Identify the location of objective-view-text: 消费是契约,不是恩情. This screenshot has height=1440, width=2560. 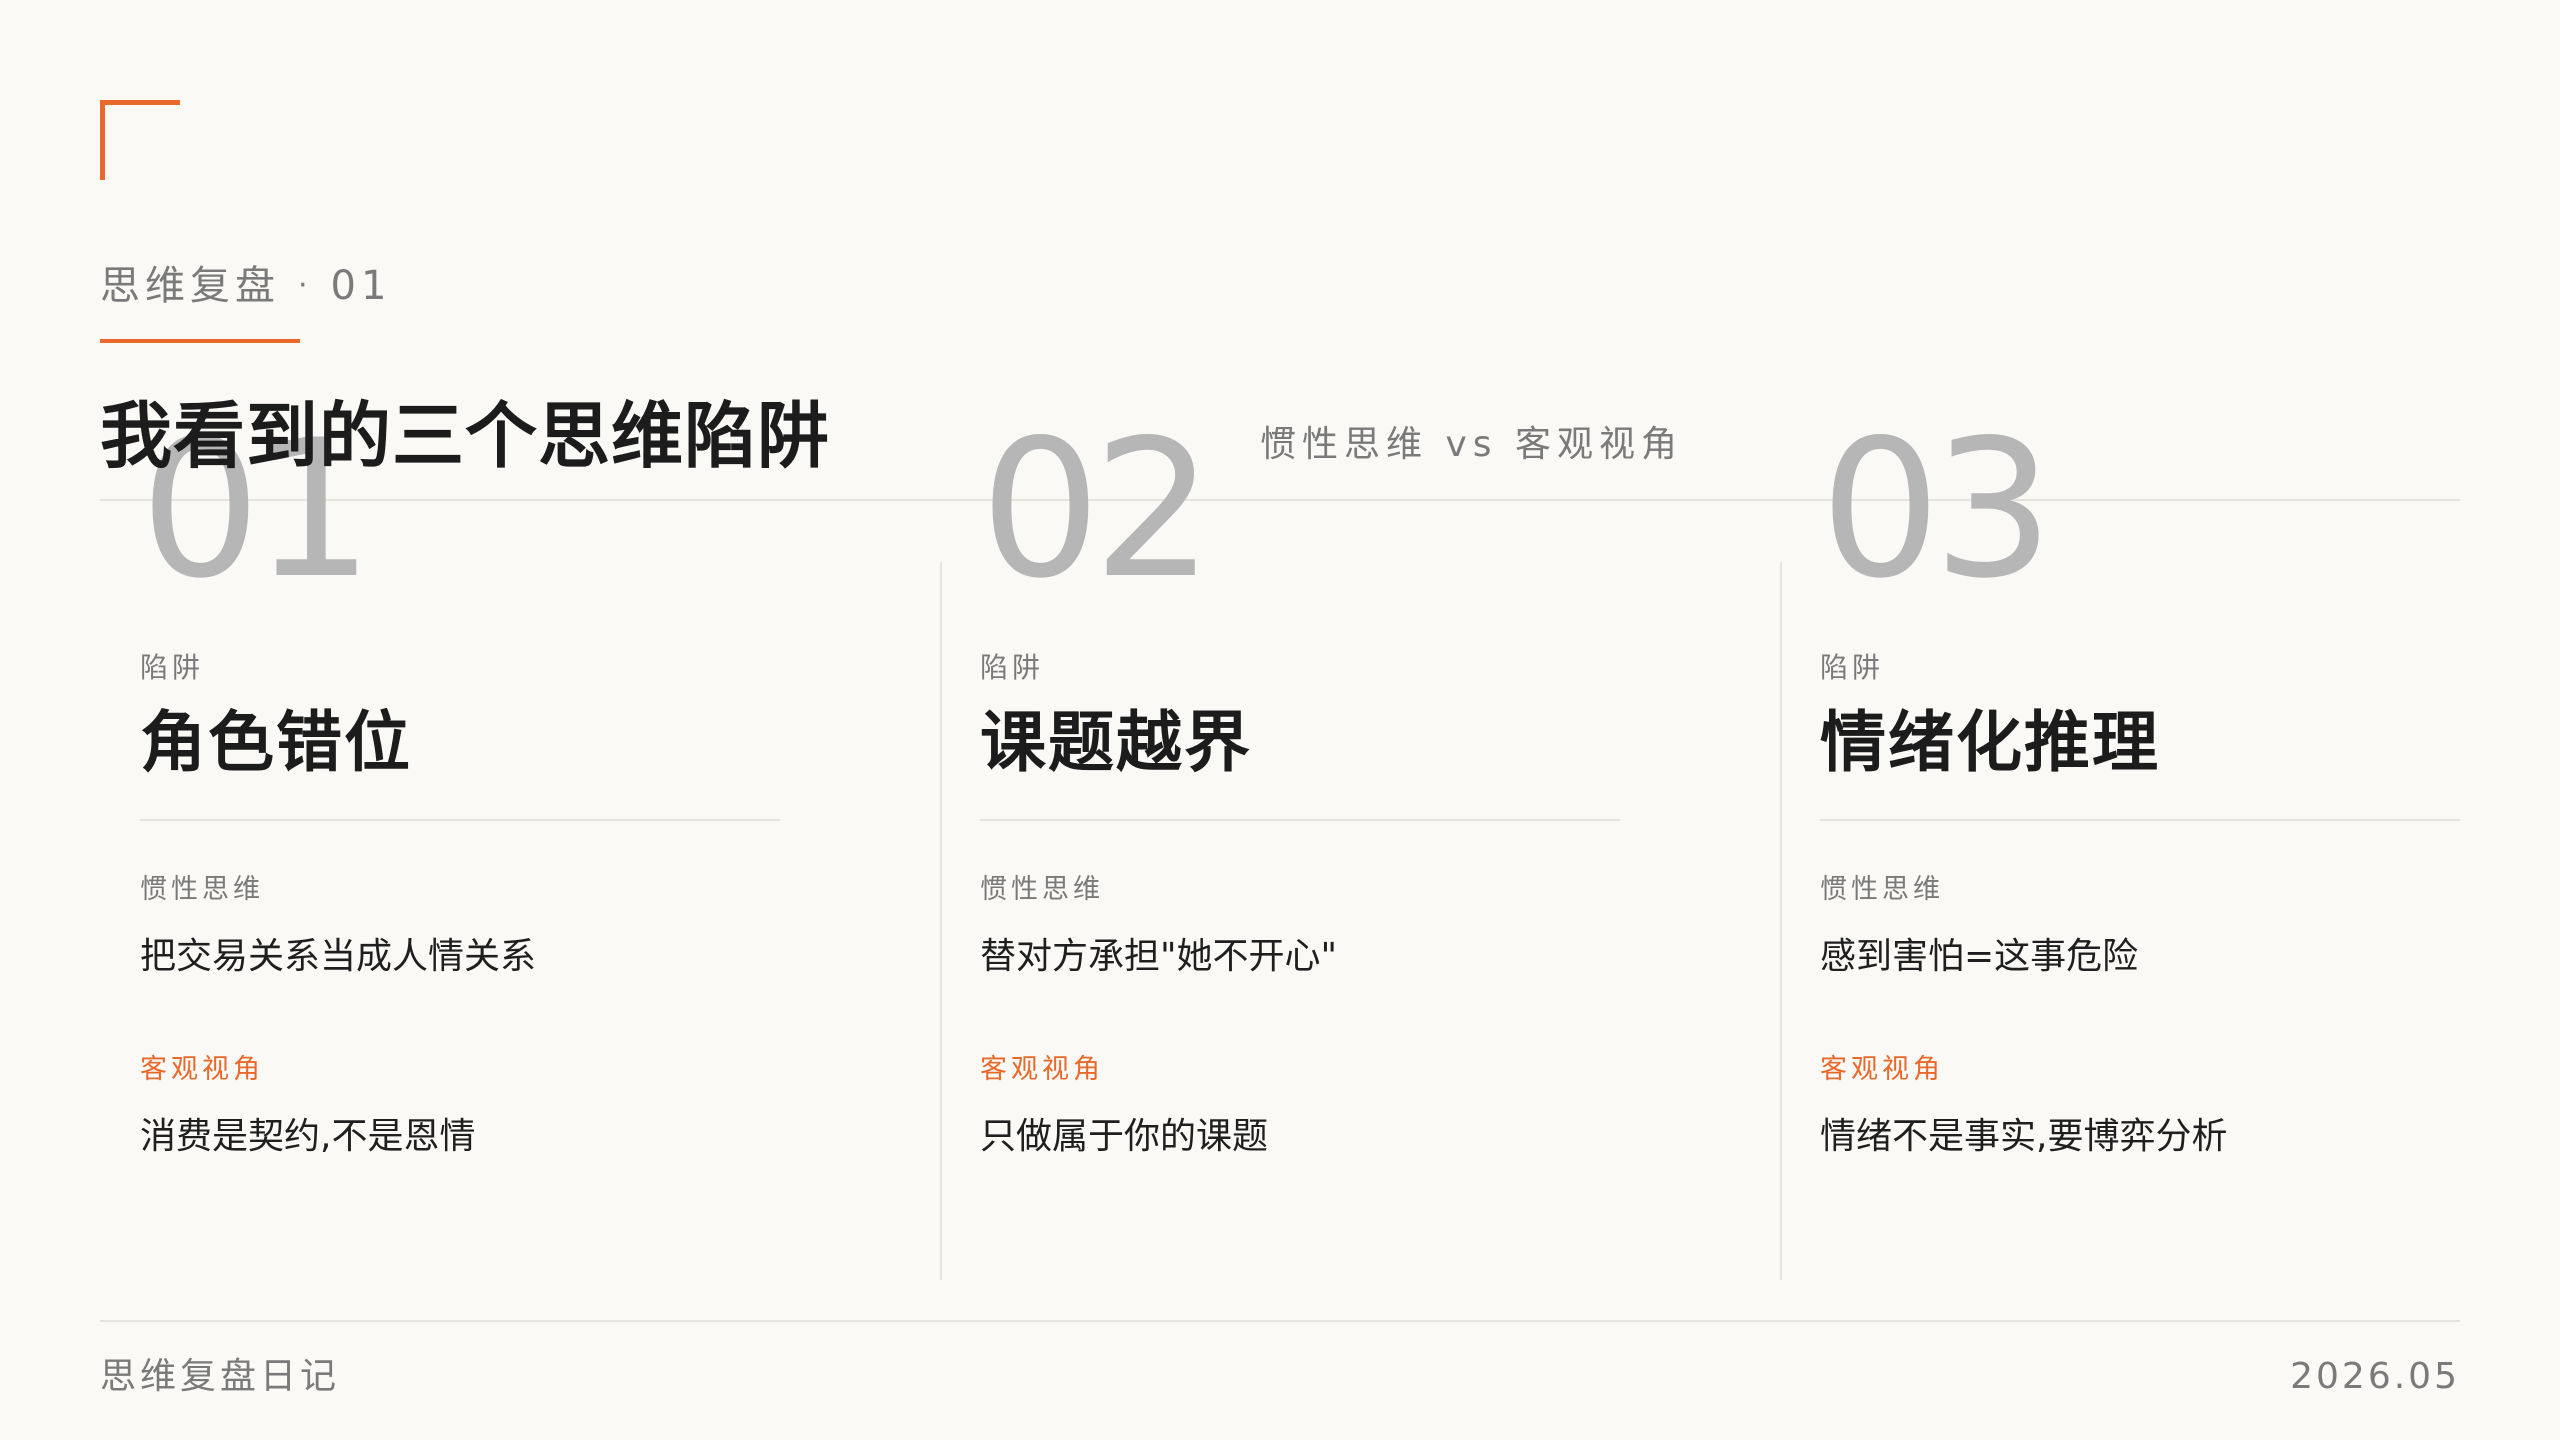
(308, 1136).